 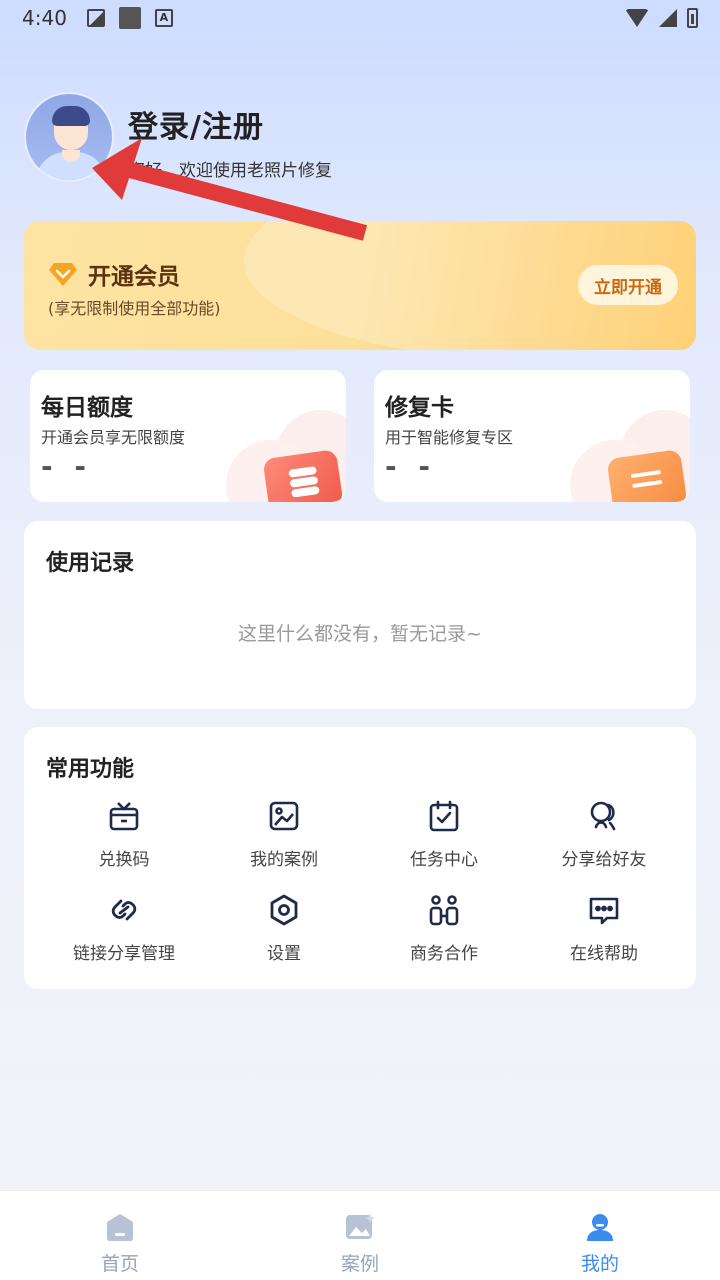 What do you see at coordinates (303, 472) in the screenshot?
I see `coins-icon-stack` at bounding box center [303, 472].